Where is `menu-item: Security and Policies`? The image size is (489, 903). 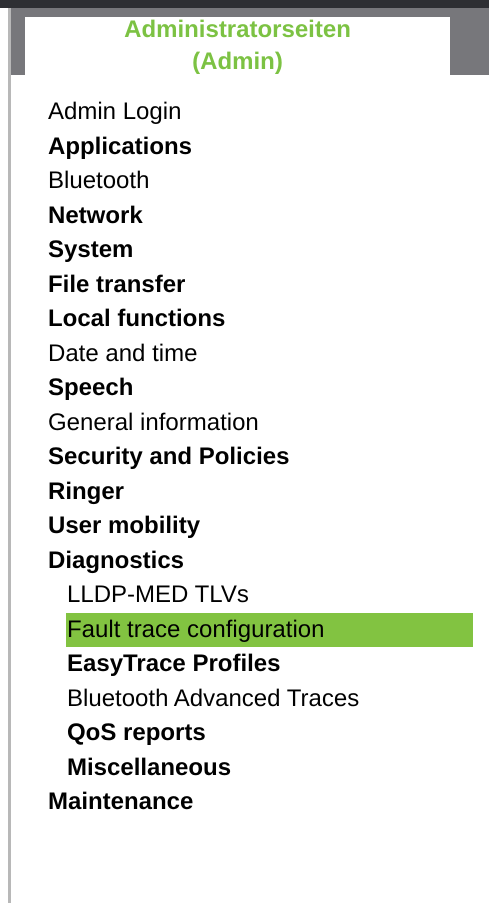 menu-item: Security and Policies is located at coordinates (260, 457).